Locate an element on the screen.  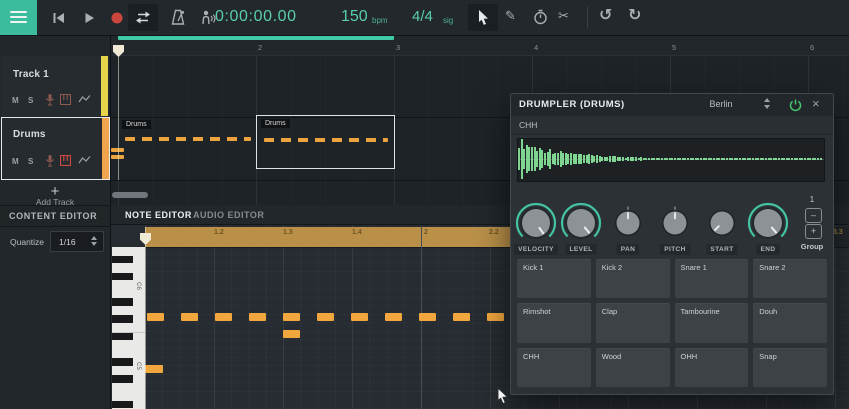
top-toolbar: 0:00:00.00 150 bpm 4/4 sig ✎ ✂ ↺ ↻ is located at coordinates (424, 18).